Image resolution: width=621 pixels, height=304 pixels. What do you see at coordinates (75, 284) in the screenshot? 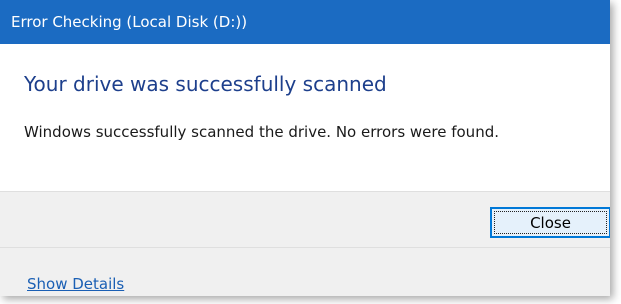
I see `show-details-link: Show Details` at bounding box center [75, 284].